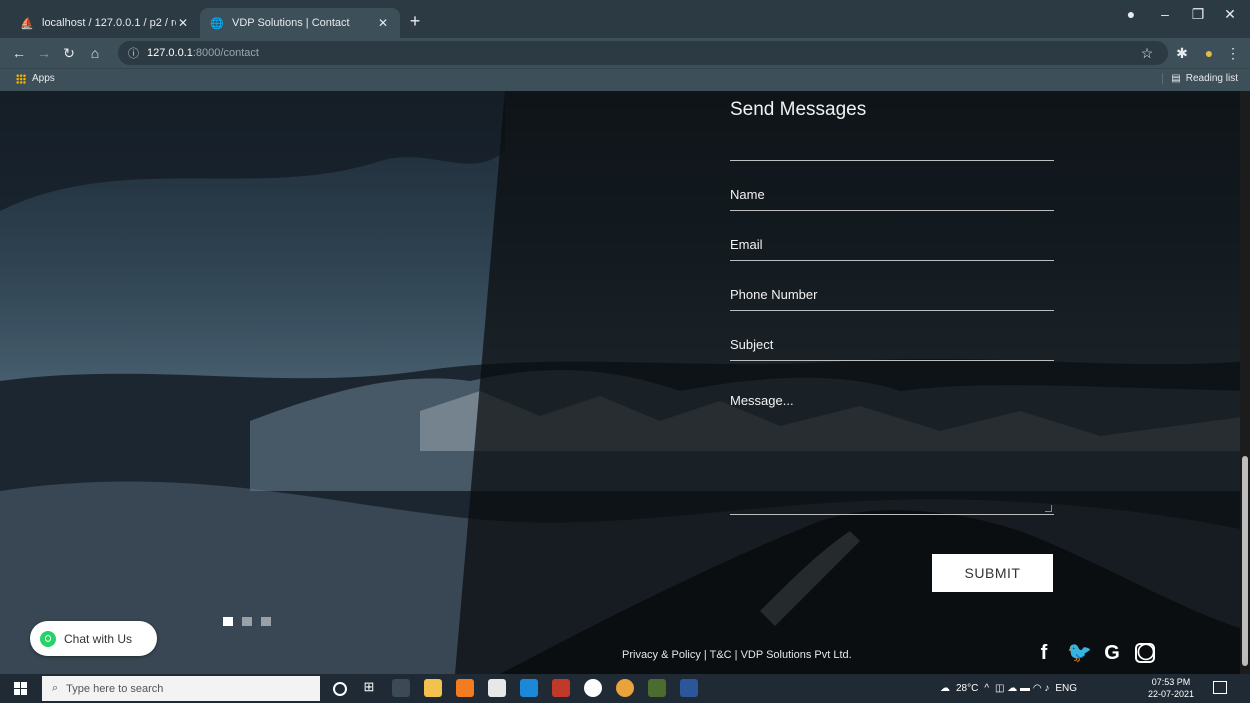 This screenshot has width=1250, height=703. I want to click on name-input, so click(892, 194).